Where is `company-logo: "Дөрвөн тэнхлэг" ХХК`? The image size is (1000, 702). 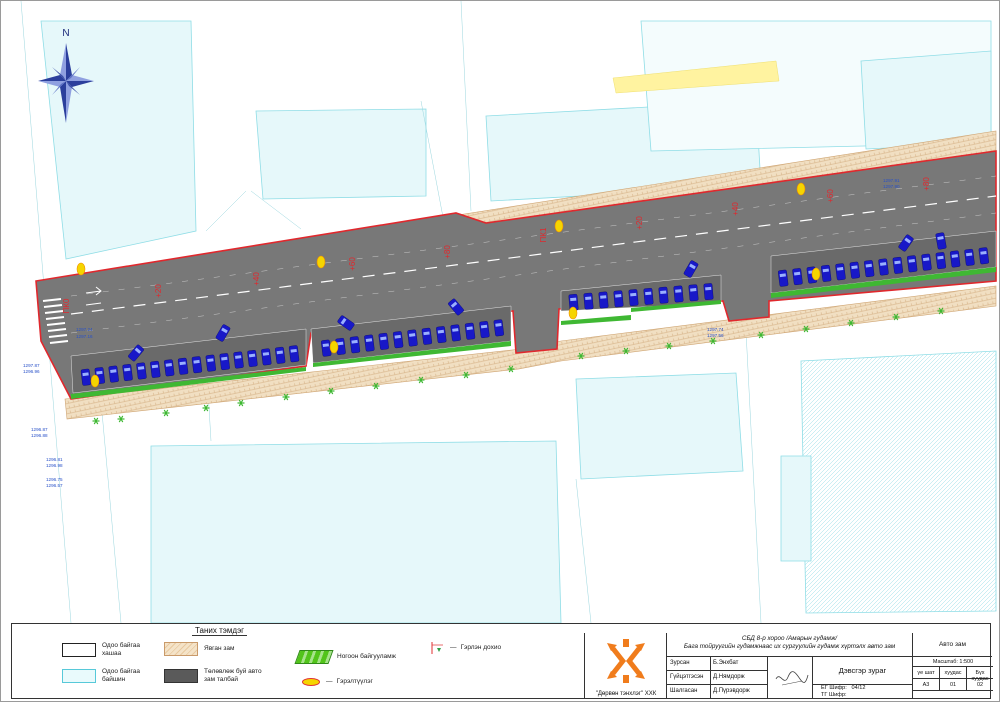
company-logo: "Дөрвөн тэнхлэг" ХХК is located at coordinates (626, 666).